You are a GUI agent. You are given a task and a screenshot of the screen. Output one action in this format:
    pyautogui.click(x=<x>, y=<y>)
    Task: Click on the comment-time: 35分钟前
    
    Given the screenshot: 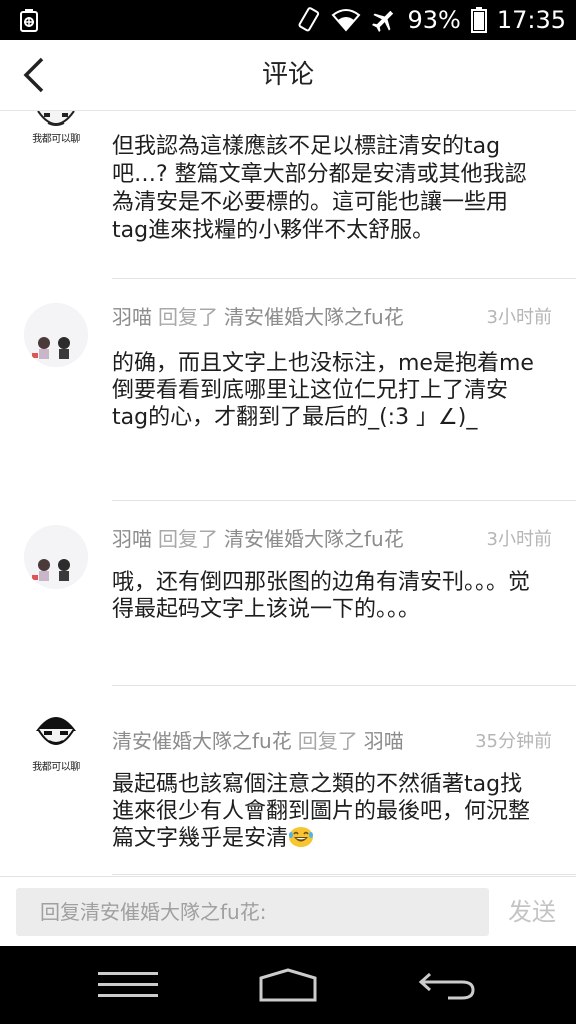 What is the action you would take?
    pyautogui.click(x=513, y=741)
    